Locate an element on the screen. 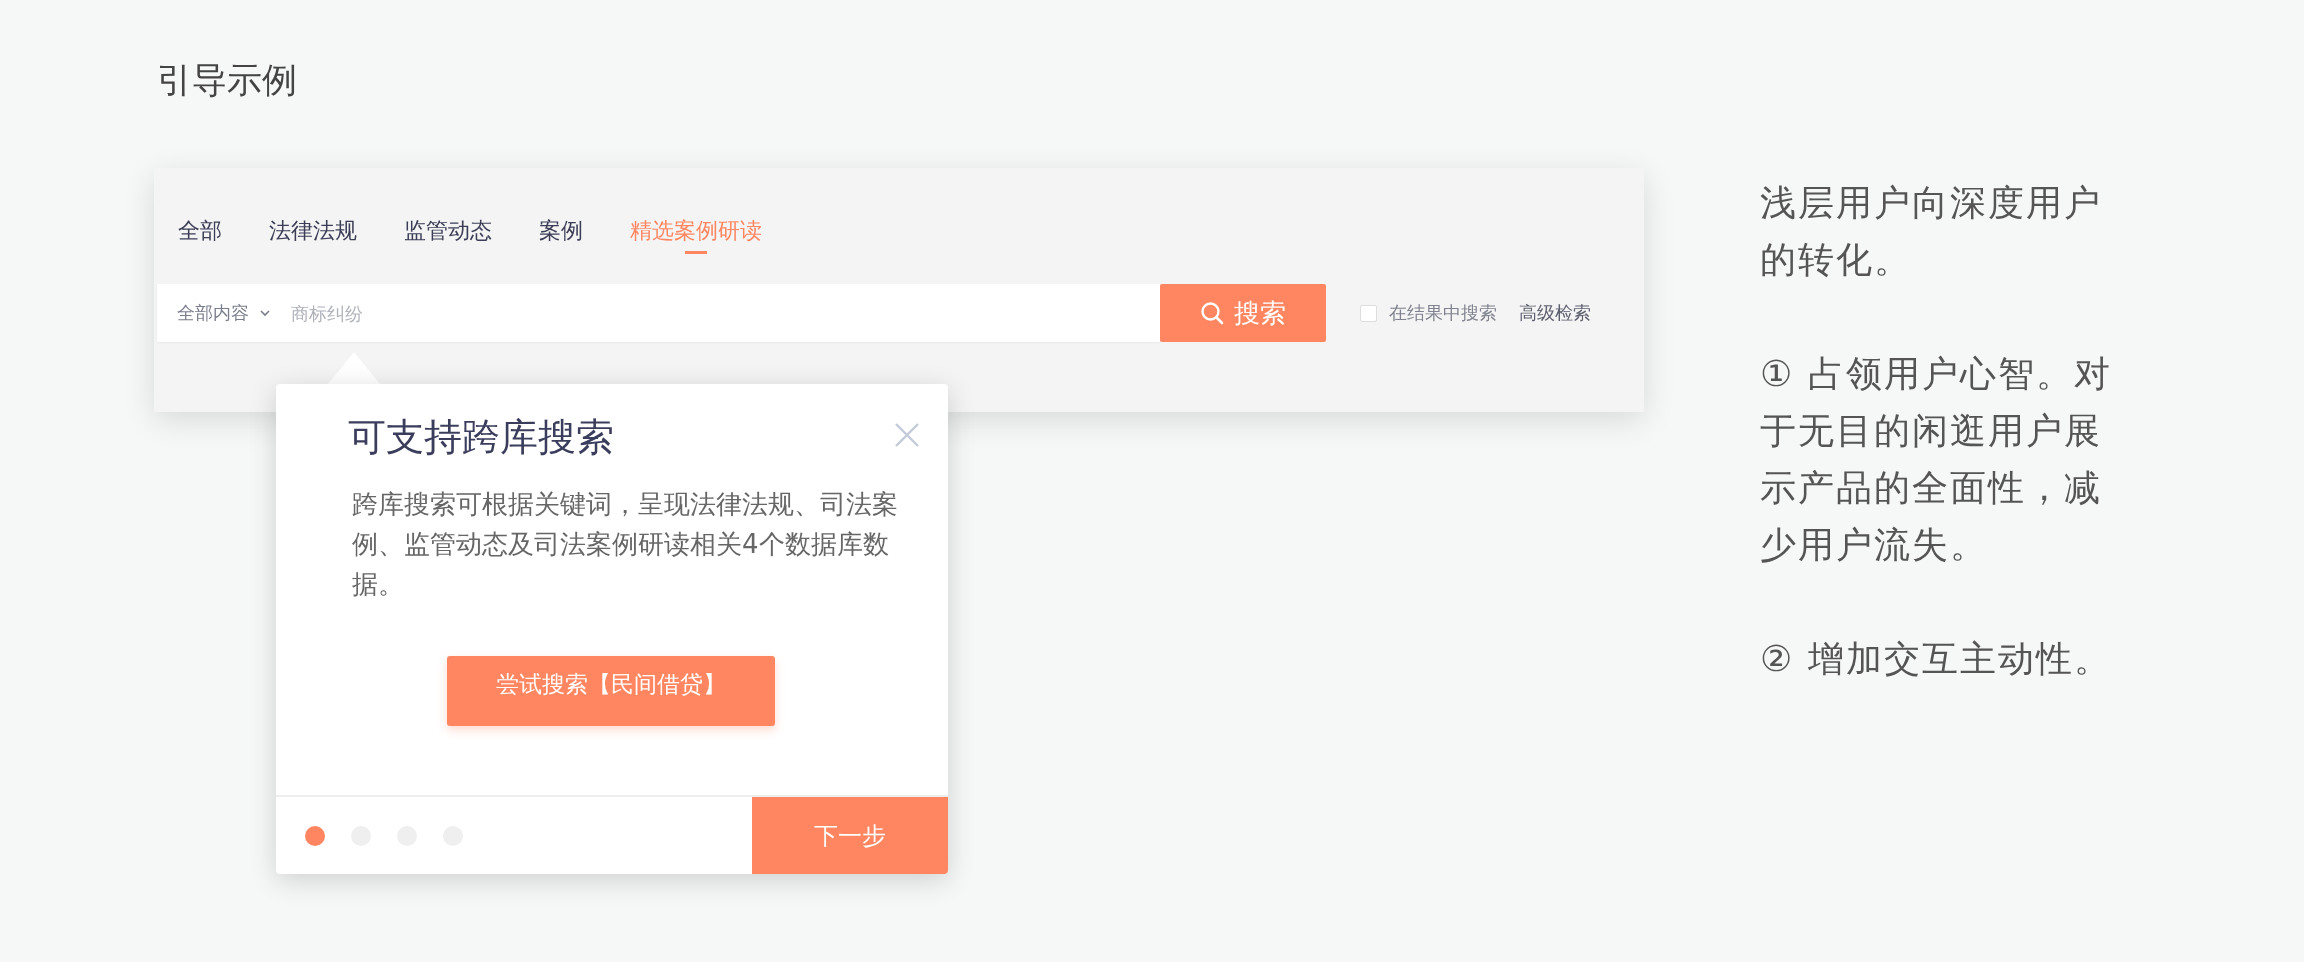 The image size is (2304, 962). search-field: 全部内容 商标纠纷 is located at coordinates (658, 313).